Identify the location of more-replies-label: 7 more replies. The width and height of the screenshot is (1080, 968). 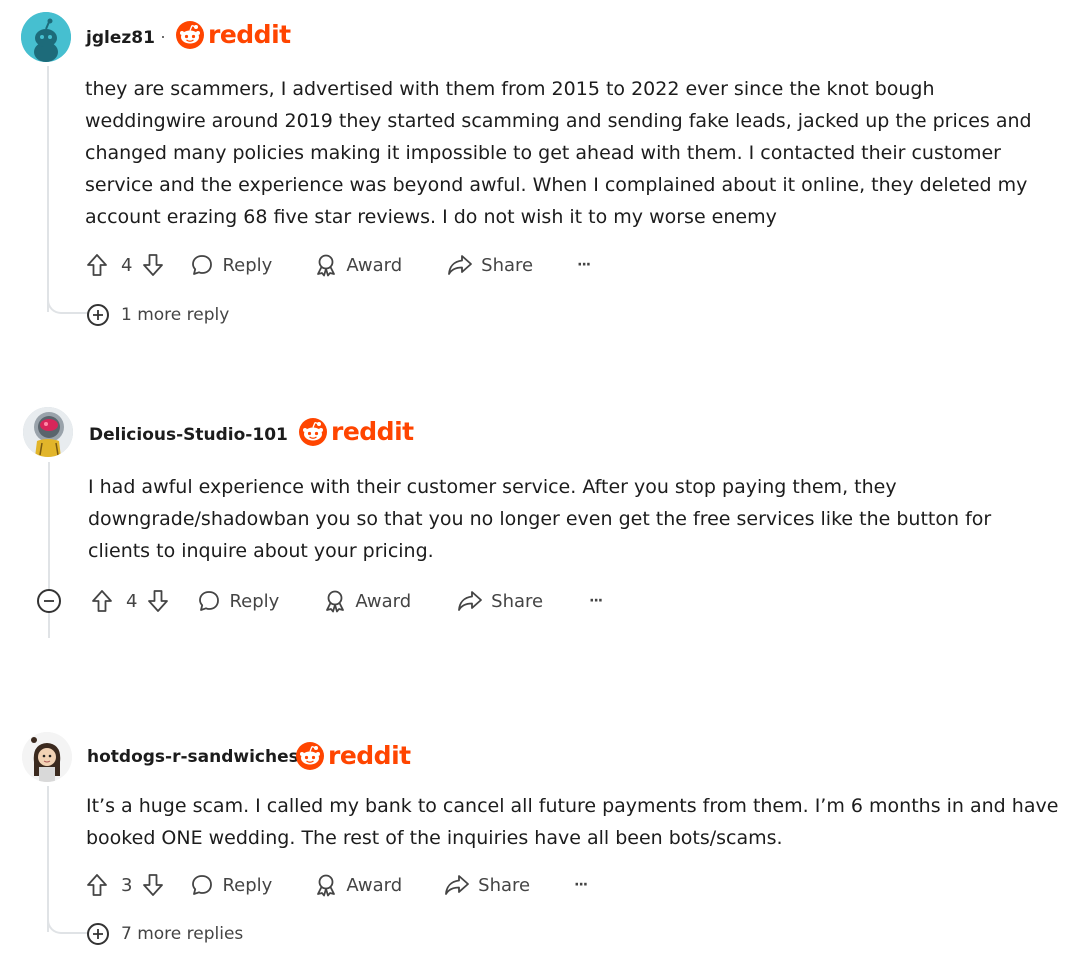
(182, 934).